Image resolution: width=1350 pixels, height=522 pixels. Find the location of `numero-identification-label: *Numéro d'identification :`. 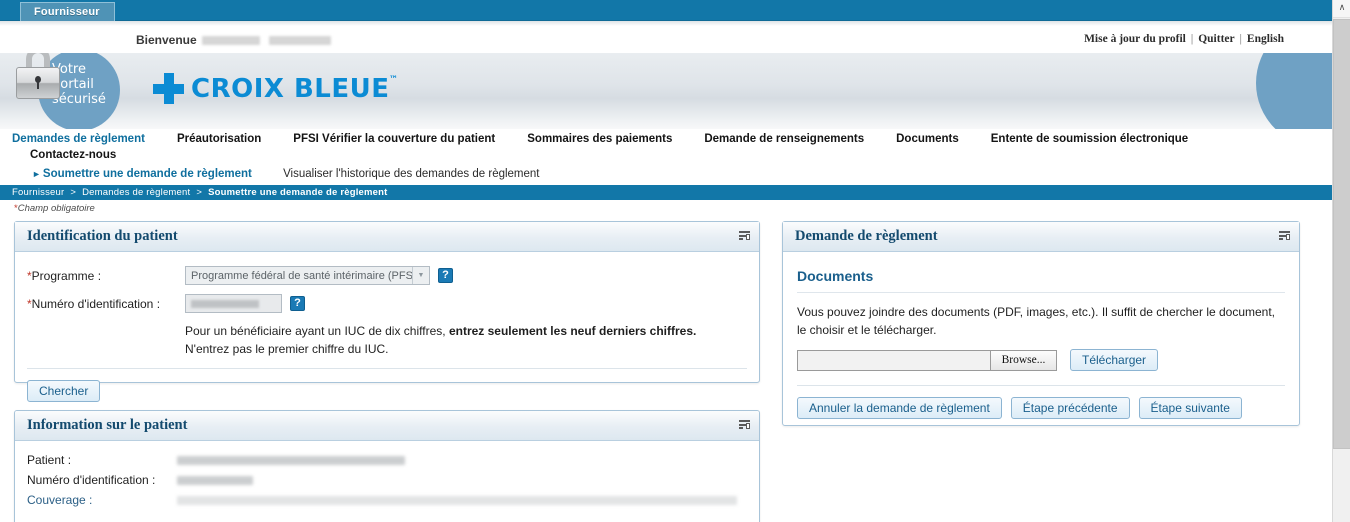

numero-identification-label: *Numéro d'identification : is located at coordinates (106, 304).